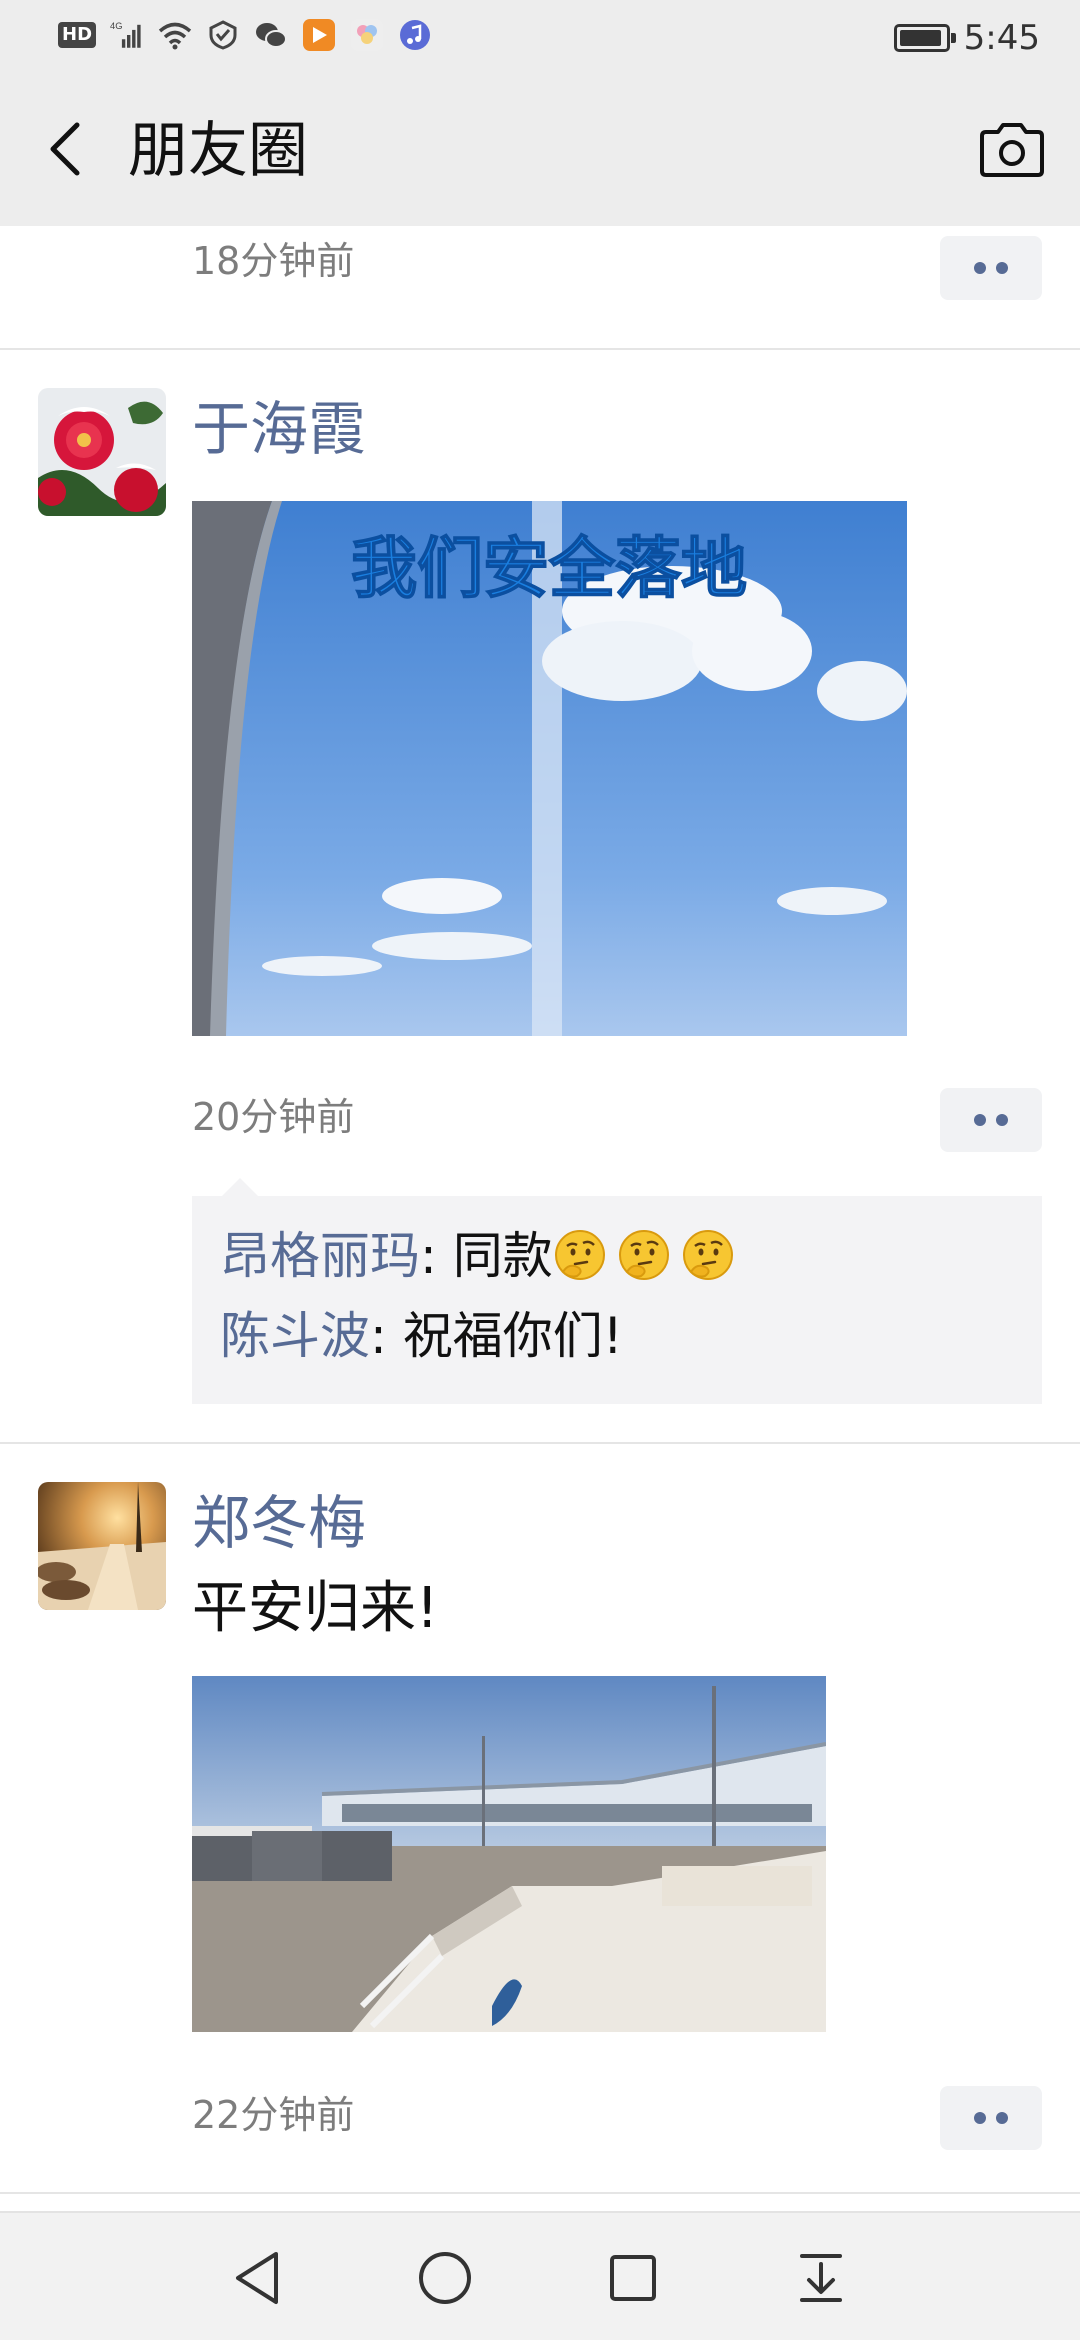 The width and height of the screenshot is (1080, 2340). What do you see at coordinates (273, 1117) in the screenshot?
I see `post-time: 20分钟前` at bounding box center [273, 1117].